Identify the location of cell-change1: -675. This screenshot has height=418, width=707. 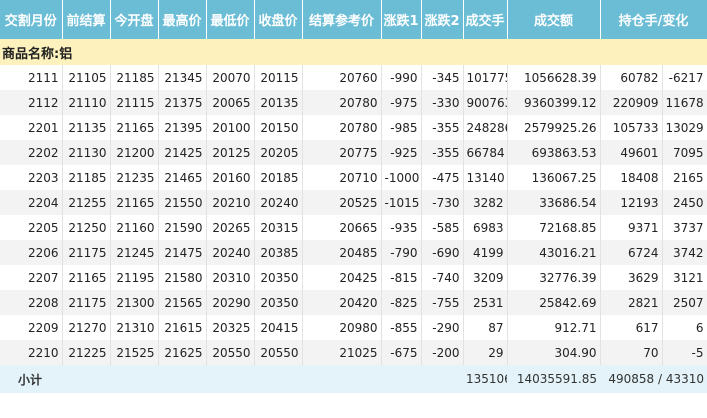
(401, 352).